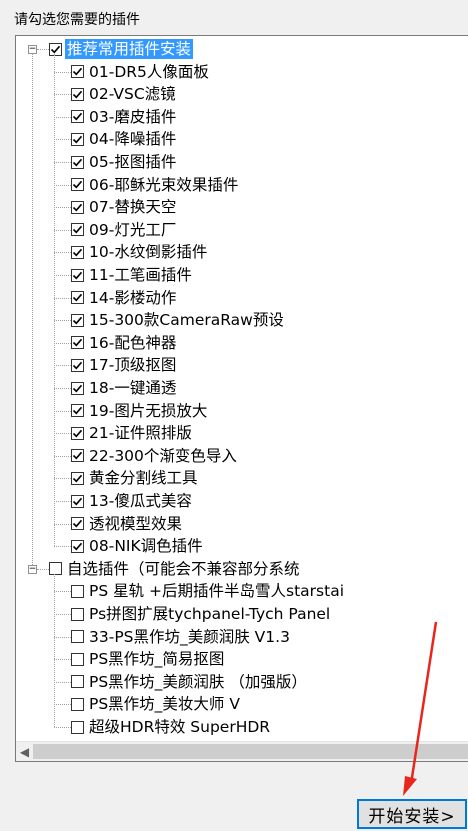  What do you see at coordinates (141, 72) in the screenshot?
I see `tree-item: 01-DR5人像面板` at bounding box center [141, 72].